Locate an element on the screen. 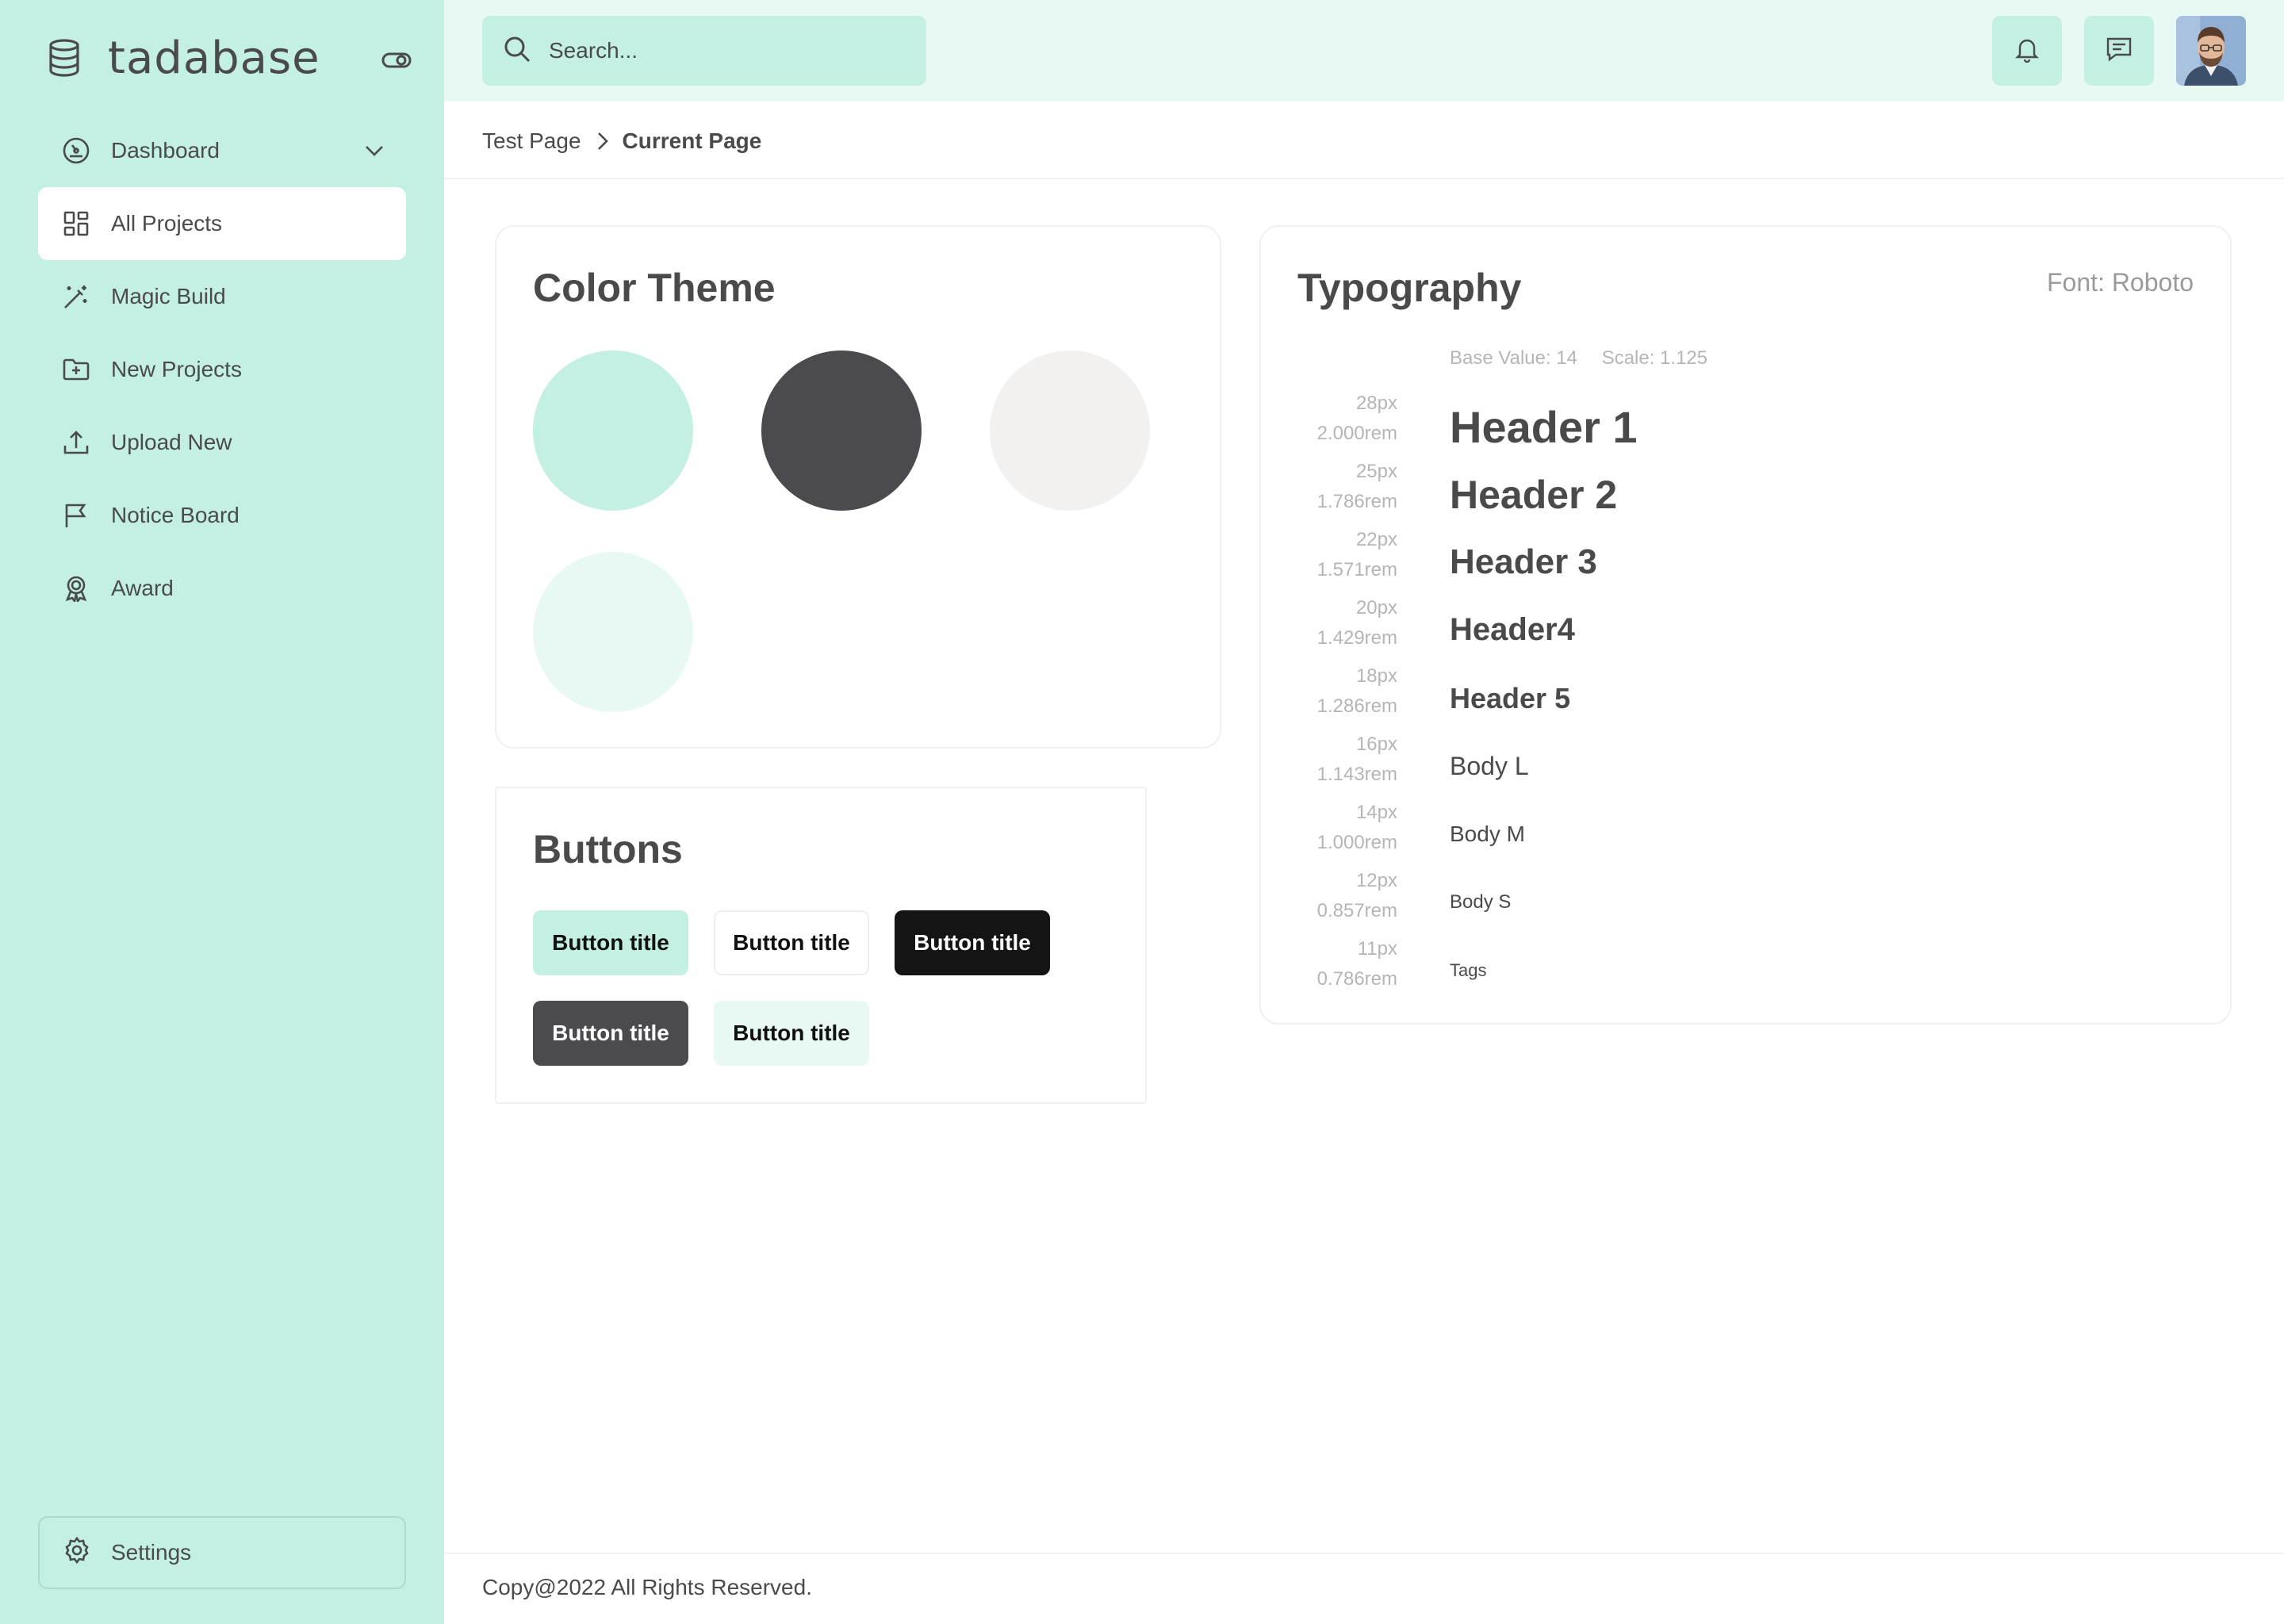 This screenshot has height=1624, width=2284. settings-label: Settings is located at coordinates (151, 1552).